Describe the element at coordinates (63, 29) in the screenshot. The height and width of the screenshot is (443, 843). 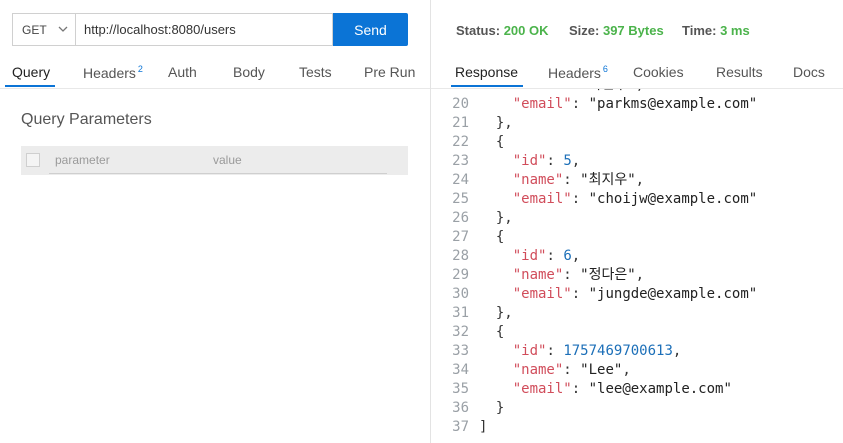
I see `chevron-down-icon` at that location.